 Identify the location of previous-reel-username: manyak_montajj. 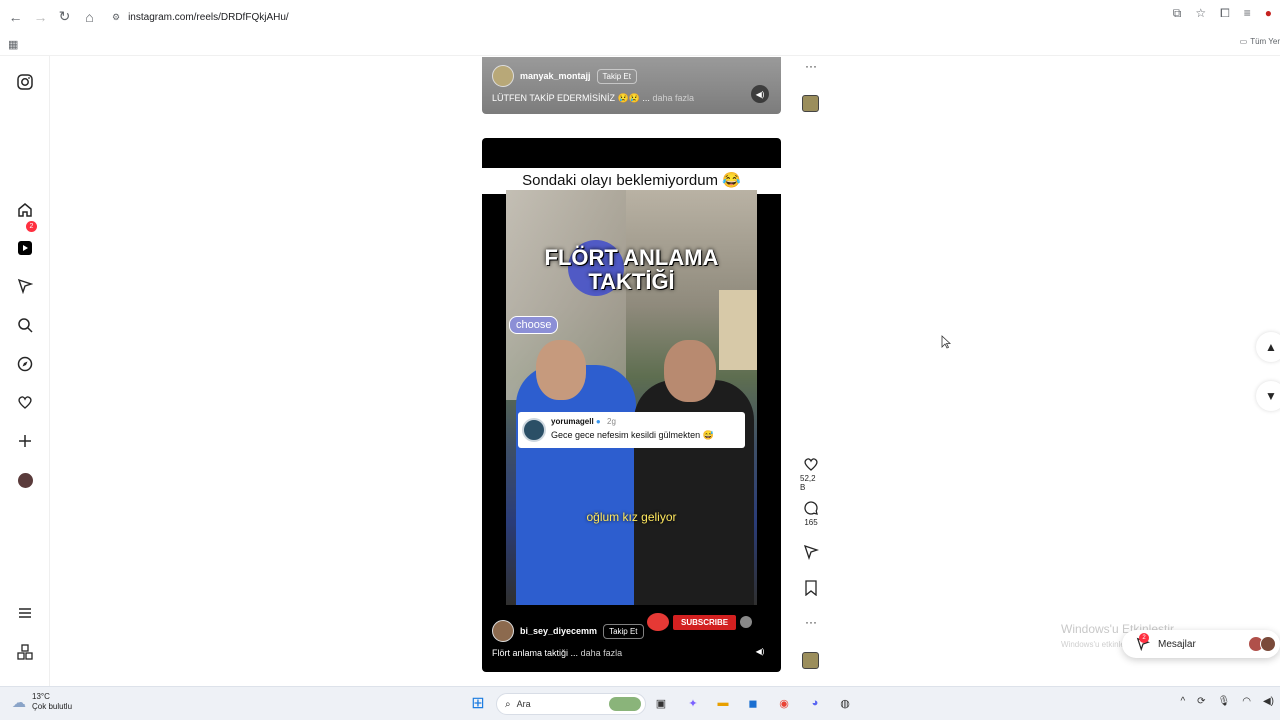
(555, 76).